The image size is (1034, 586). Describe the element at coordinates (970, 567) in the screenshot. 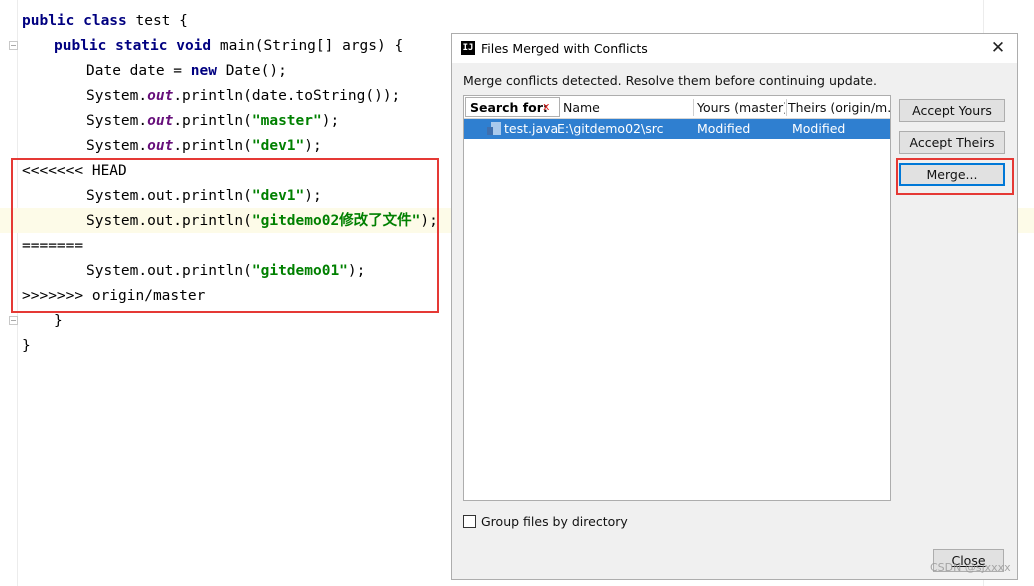

I see `watermark: CSDN @sjxxxx` at that location.